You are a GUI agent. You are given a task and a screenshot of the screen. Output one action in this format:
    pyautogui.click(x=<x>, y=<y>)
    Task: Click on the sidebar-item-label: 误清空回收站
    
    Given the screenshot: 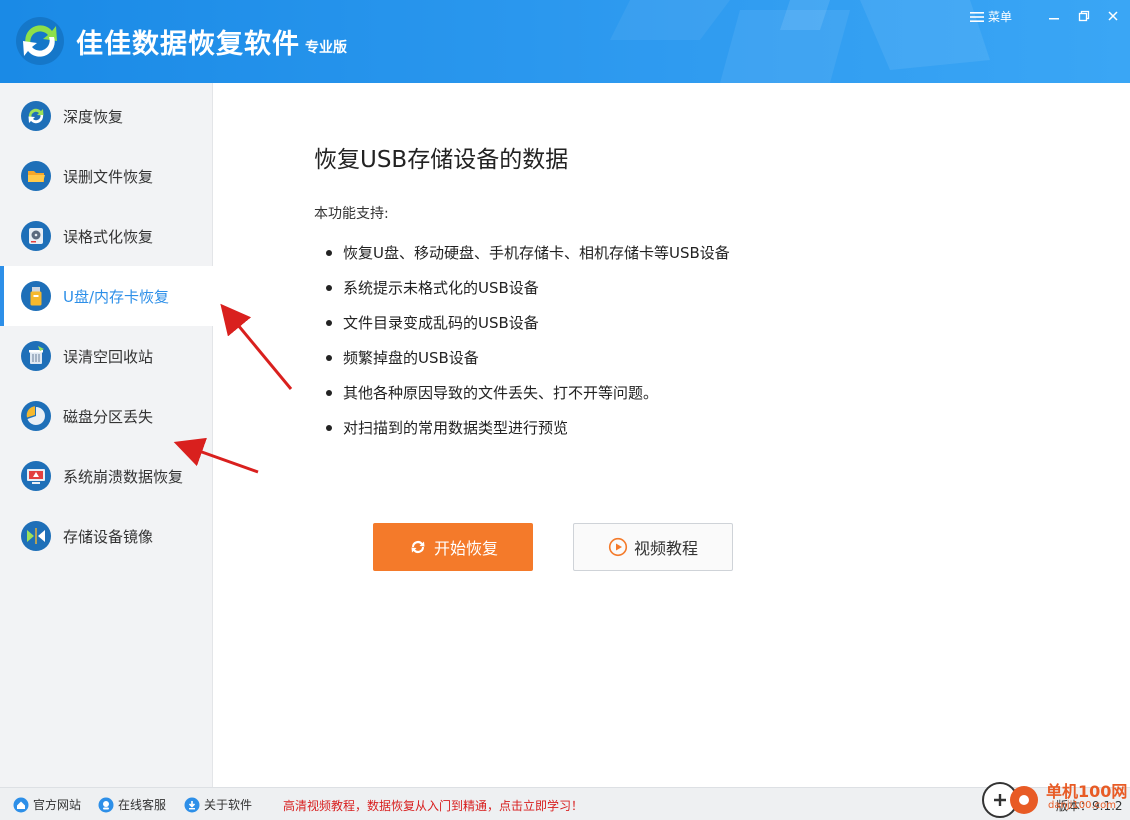 What is the action you would take?
    pyautogui.click(x=108, y=357)
    